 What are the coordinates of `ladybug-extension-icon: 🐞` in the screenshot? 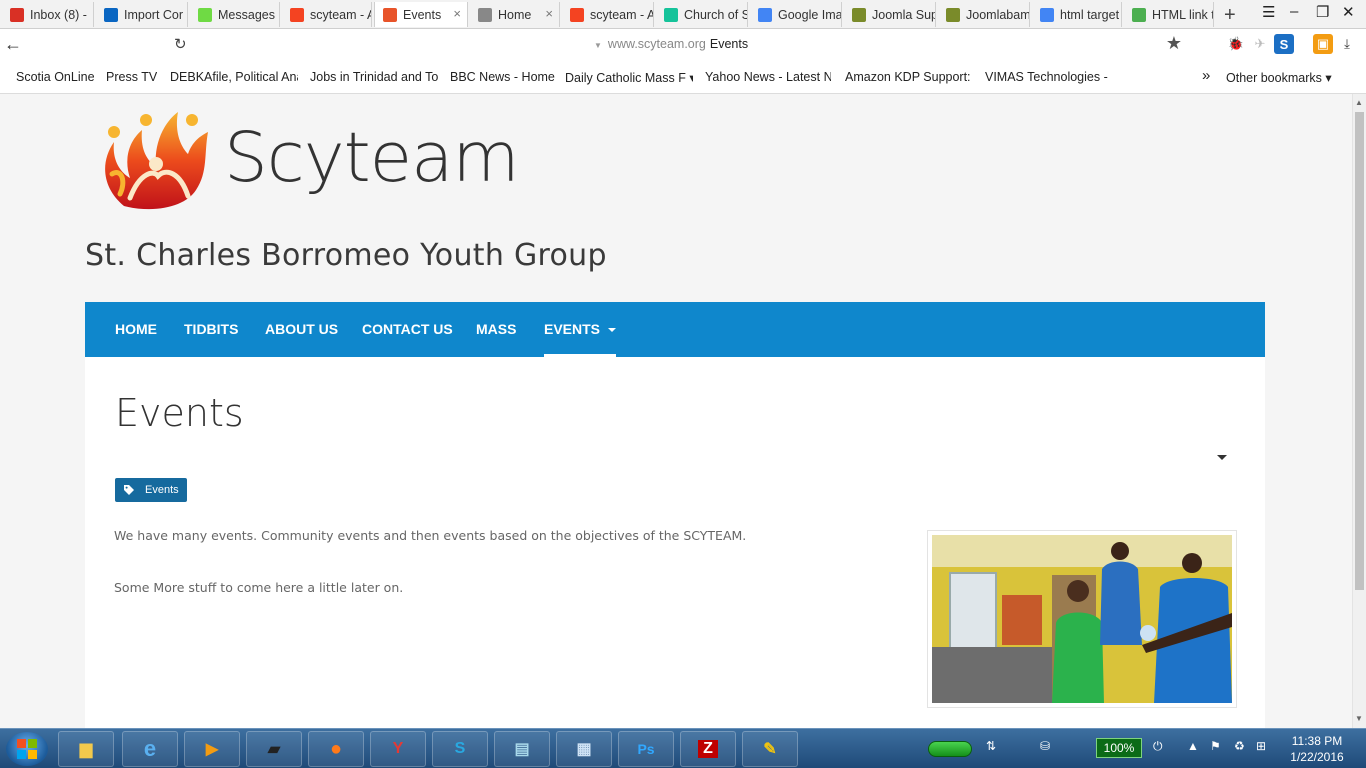 It's located at (1236, 44).